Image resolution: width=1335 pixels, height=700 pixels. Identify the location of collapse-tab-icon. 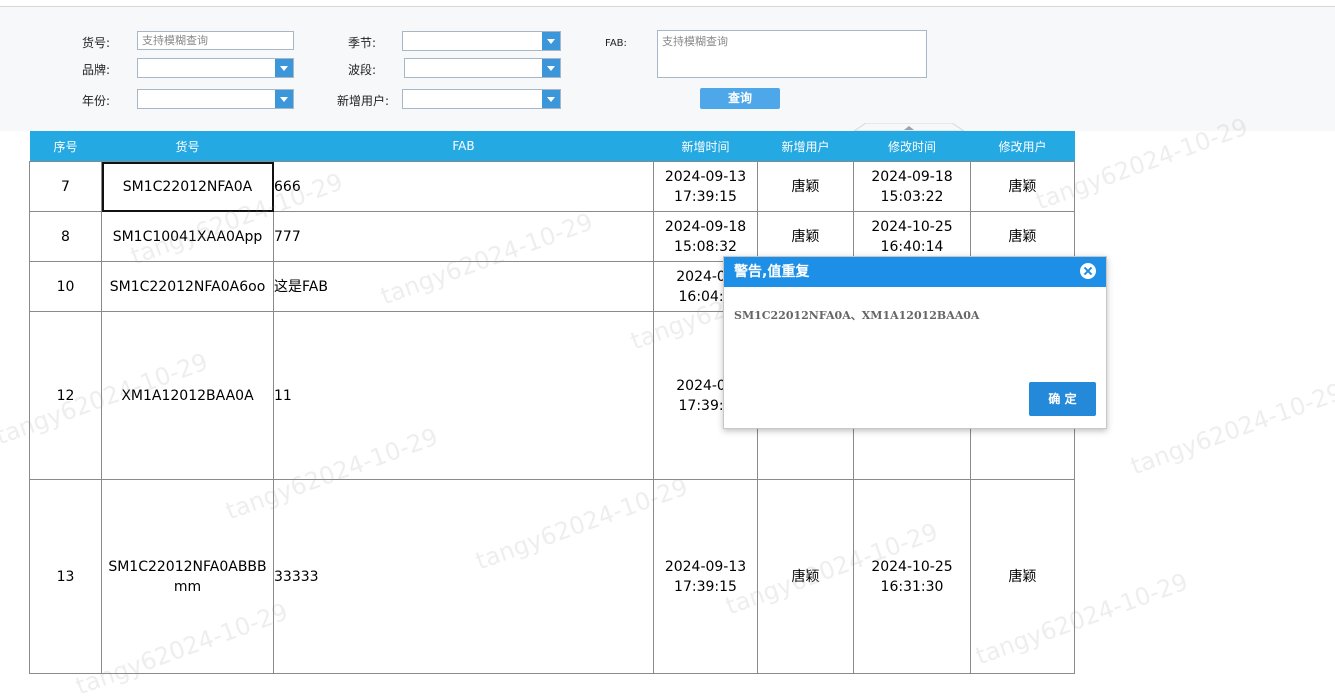
(909, 127).